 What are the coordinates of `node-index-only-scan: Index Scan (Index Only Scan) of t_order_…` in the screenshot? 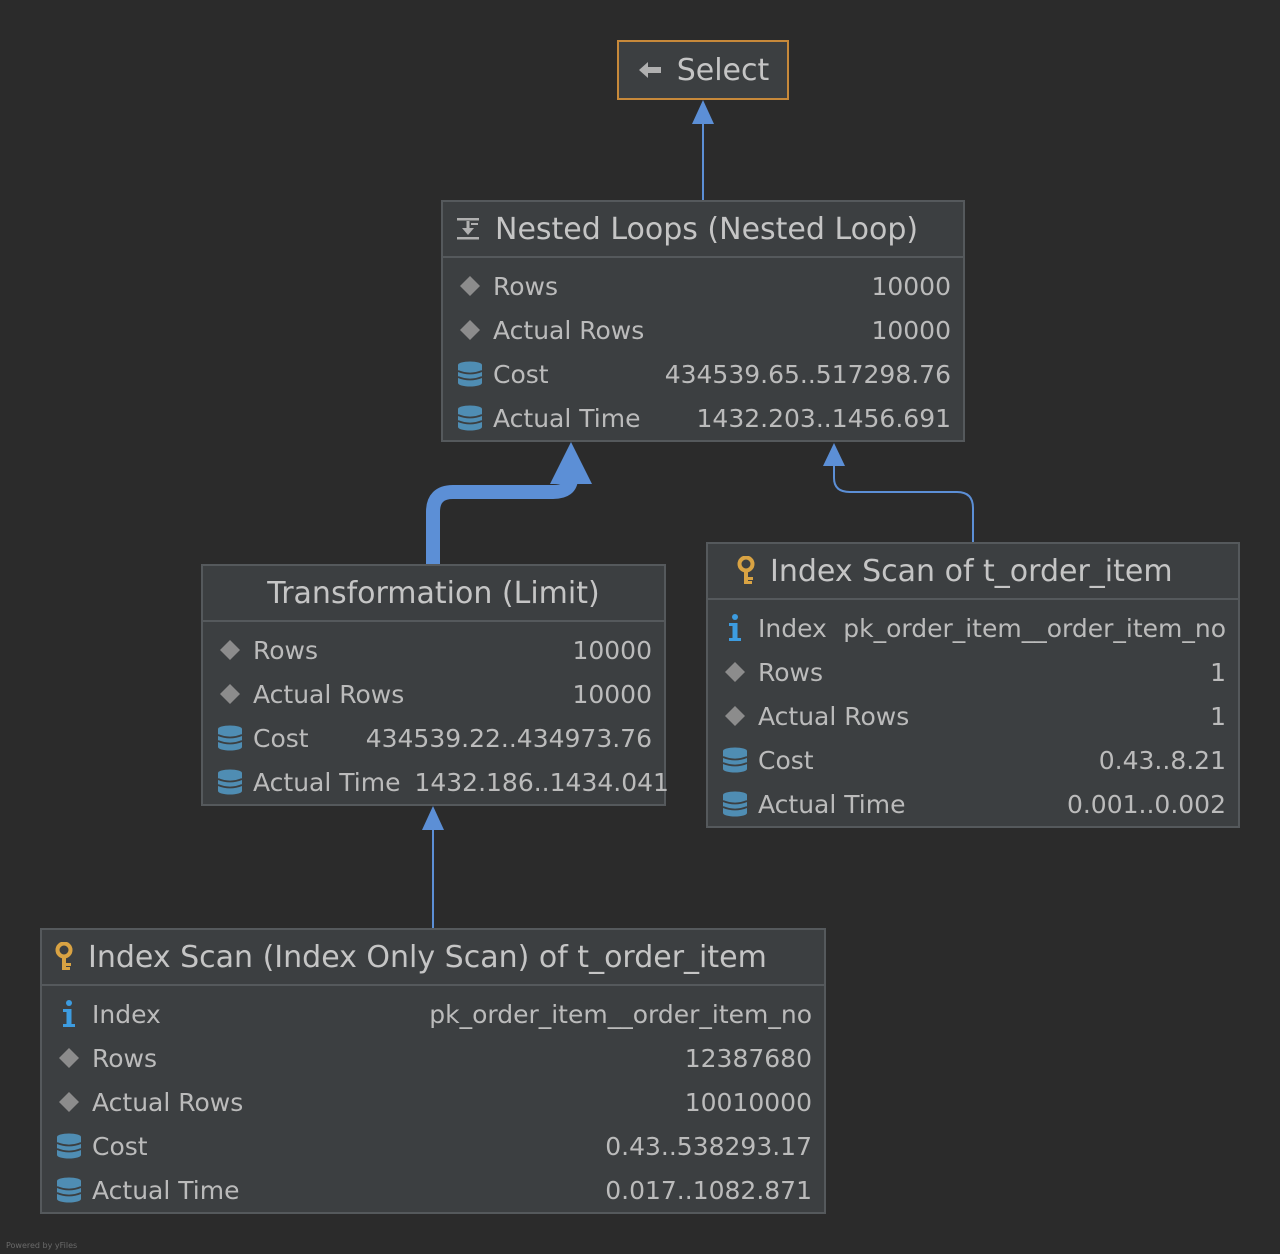 It's located at (433, 1071).